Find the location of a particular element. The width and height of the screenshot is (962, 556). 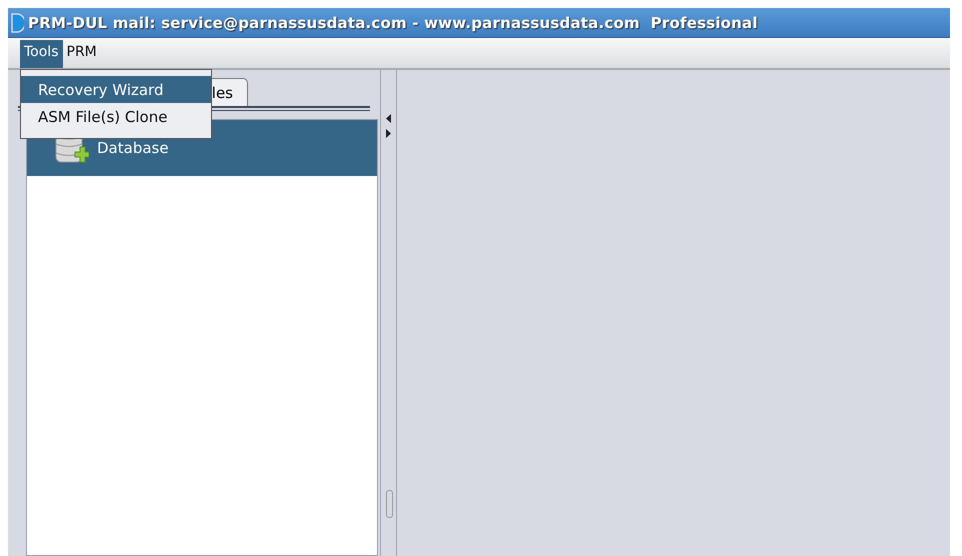

splitter-handle is located at coordinates (389, 504).